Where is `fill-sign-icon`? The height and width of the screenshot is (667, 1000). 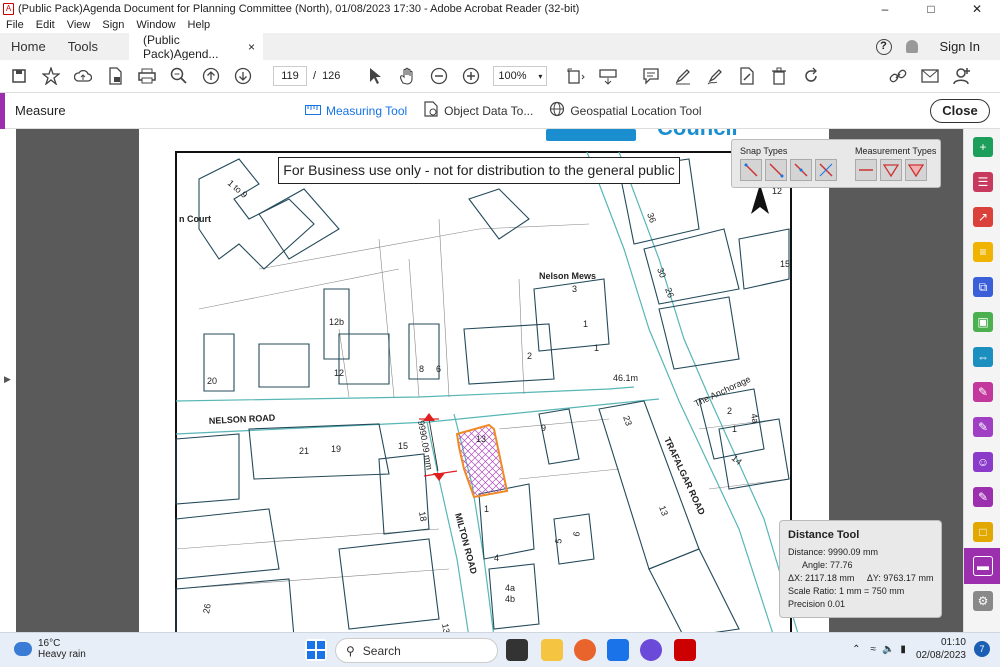 fill-sign-icon is located at coordinates (715, 76).